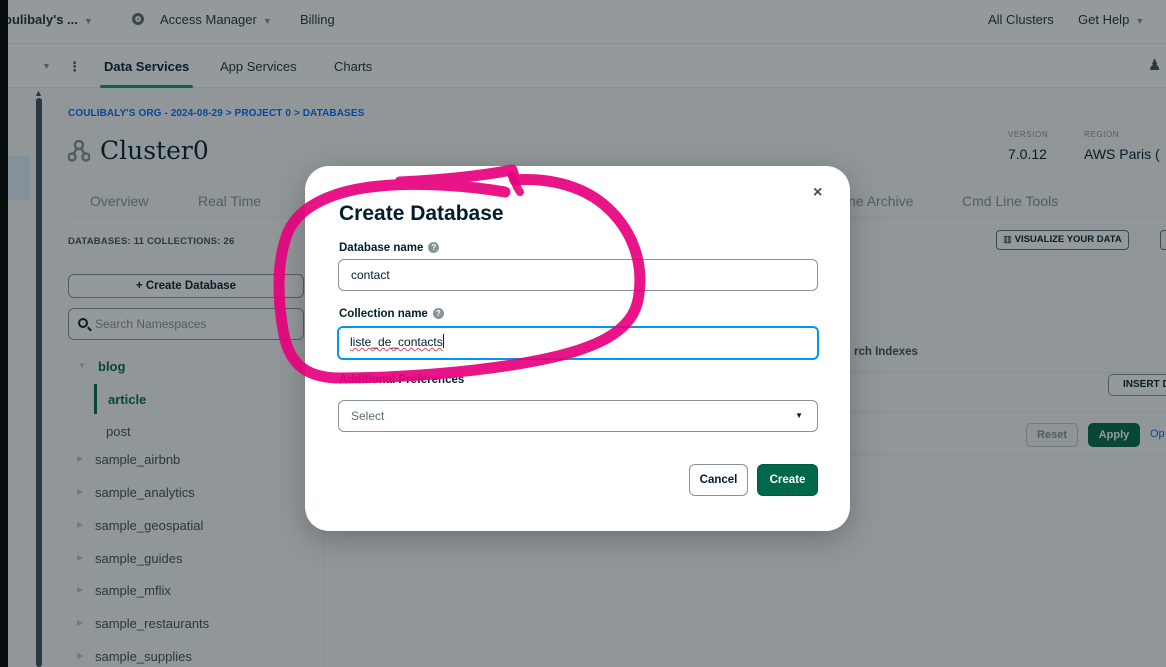  Describe the element at coordinates (421, 213) in the screenshot. I see `modal-title: Create Database` at that location.